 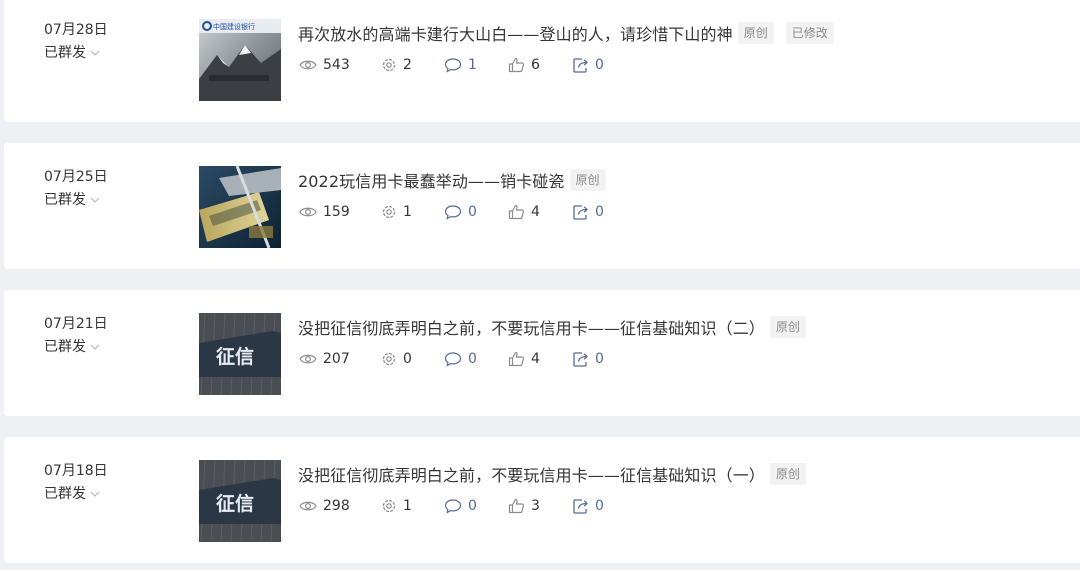 What do you see at coordinates (531, 327) in the screenshot?
I see `article-title: 没把征信彻底弄明白之前，不要玩信用卡——征信基础知识（二）` at bounding box center [531, 327].